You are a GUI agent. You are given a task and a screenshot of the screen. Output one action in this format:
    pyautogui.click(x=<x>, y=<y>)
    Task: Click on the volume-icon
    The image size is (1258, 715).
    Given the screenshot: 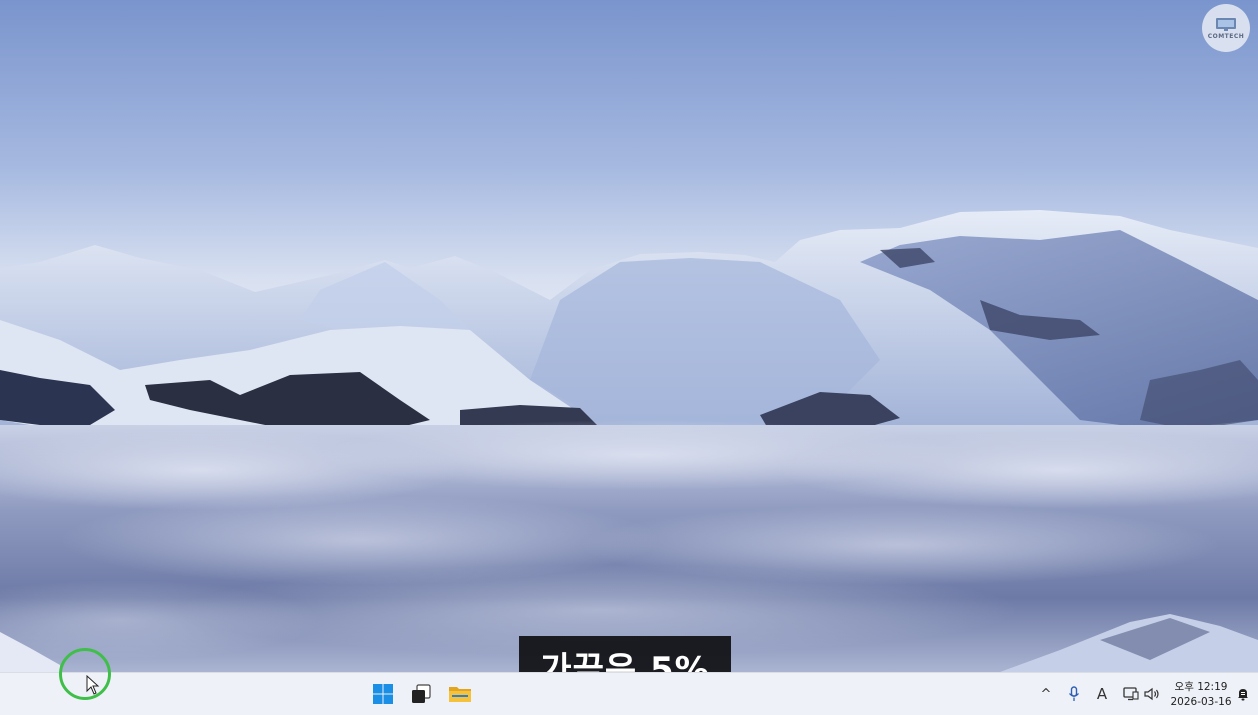 What is the action you would take?
    pyautogui.click(x=1151, y=694)
    